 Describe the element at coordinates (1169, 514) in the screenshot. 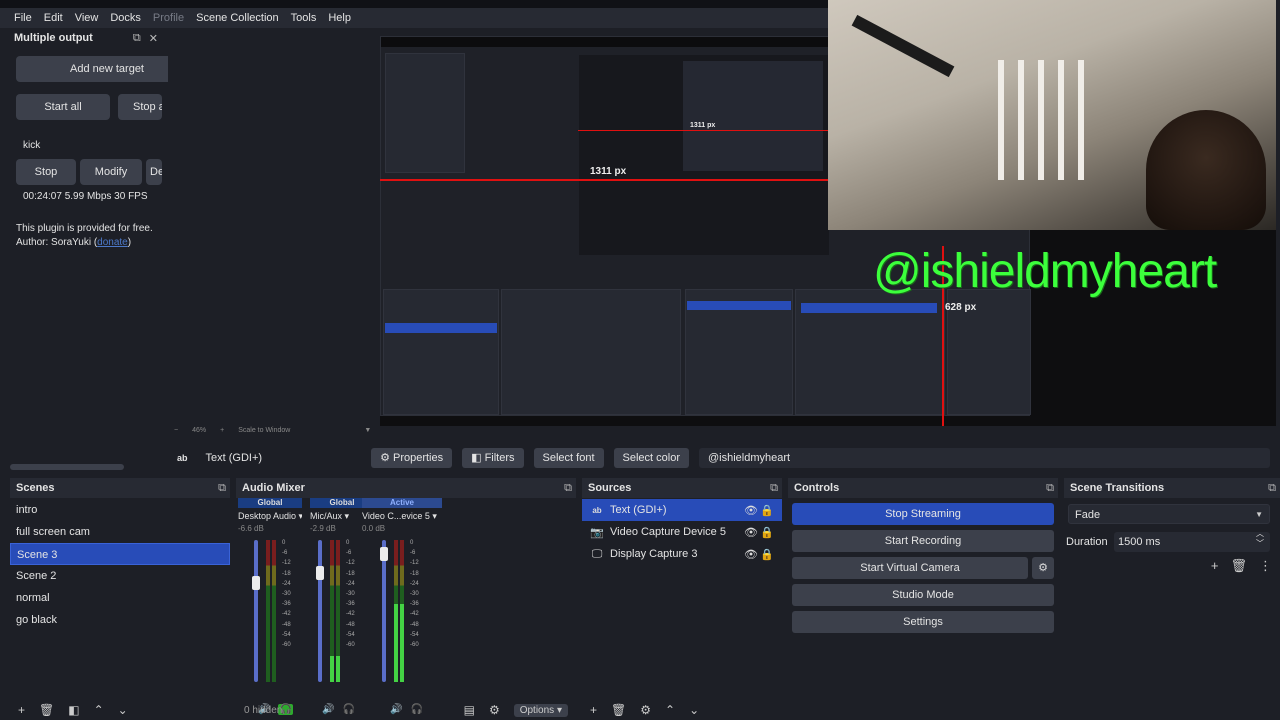

I see `transition-select: Fade ▼` at that location.